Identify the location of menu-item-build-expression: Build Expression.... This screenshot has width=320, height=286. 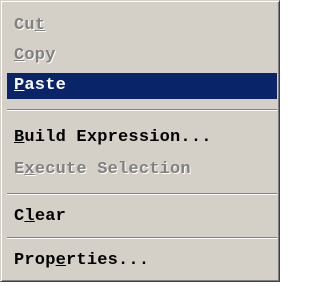
(142, 138).